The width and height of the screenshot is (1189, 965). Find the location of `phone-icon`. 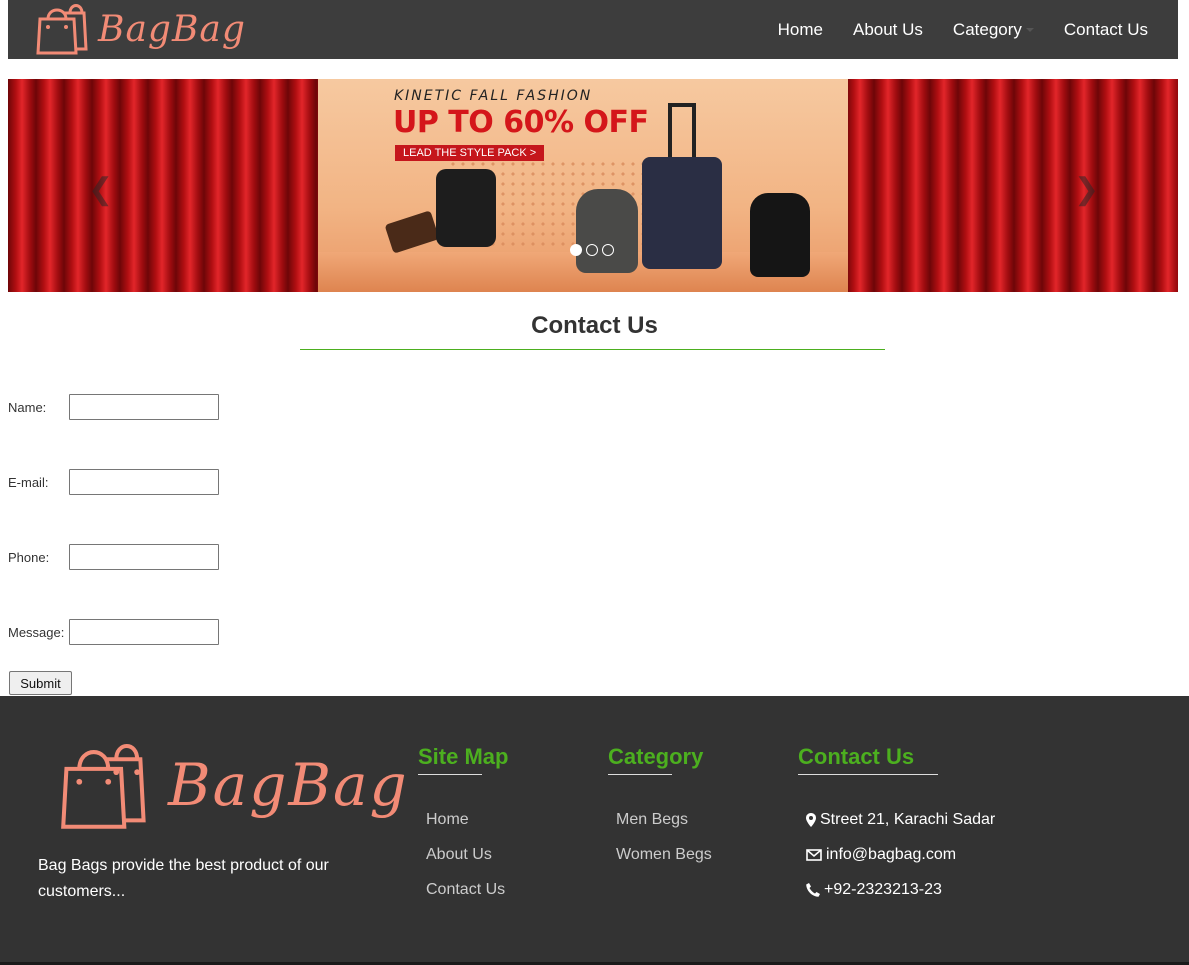

phone-icon is located at coordinates (813, 890).